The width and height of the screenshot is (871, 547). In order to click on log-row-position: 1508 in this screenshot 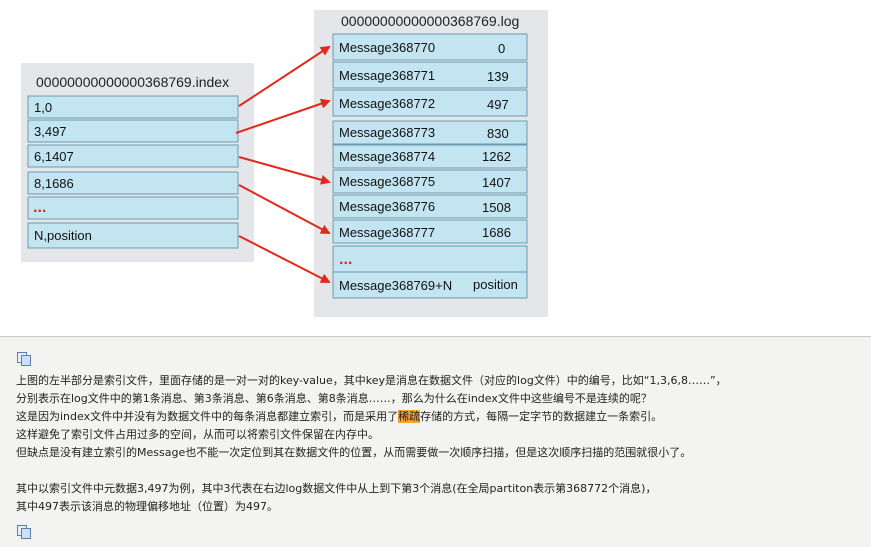, I will do `click(496, 207)`.